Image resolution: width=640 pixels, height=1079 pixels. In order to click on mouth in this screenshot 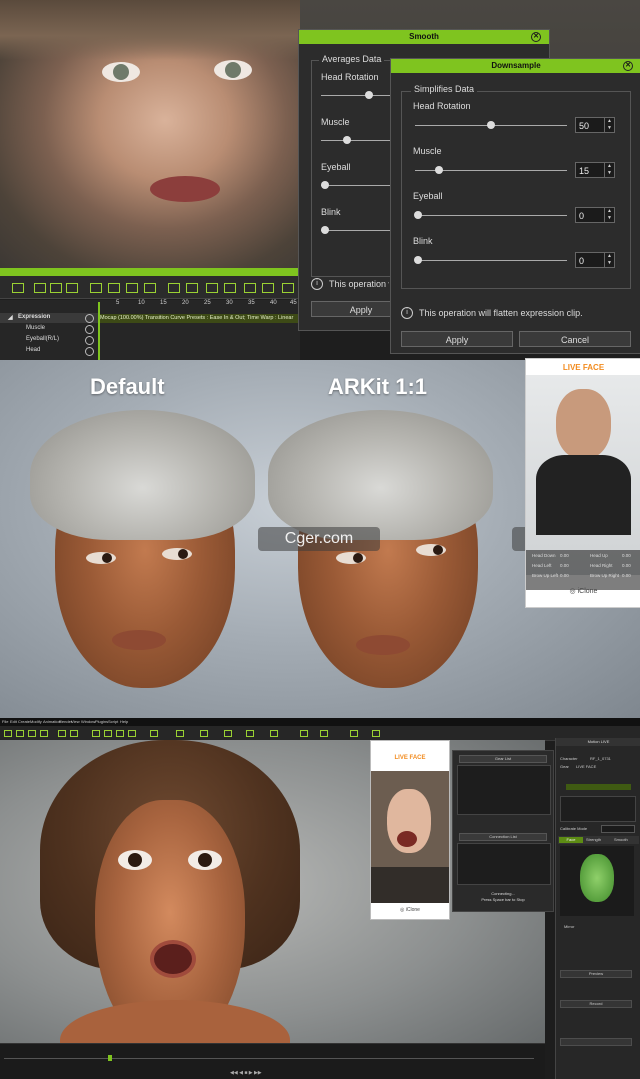, I will do `click(185, 189)`.